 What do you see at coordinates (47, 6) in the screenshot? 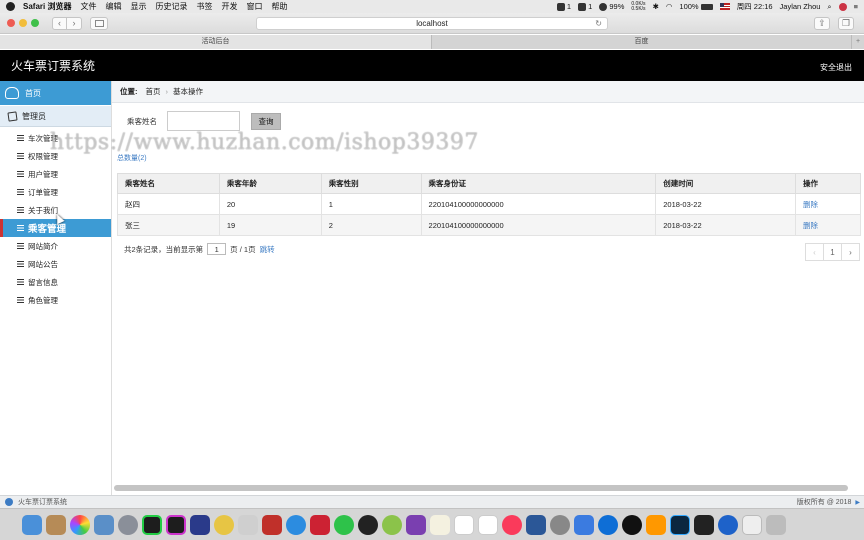
I see `app-menu: Safari 浏览器` at bounding box center [47, 6].